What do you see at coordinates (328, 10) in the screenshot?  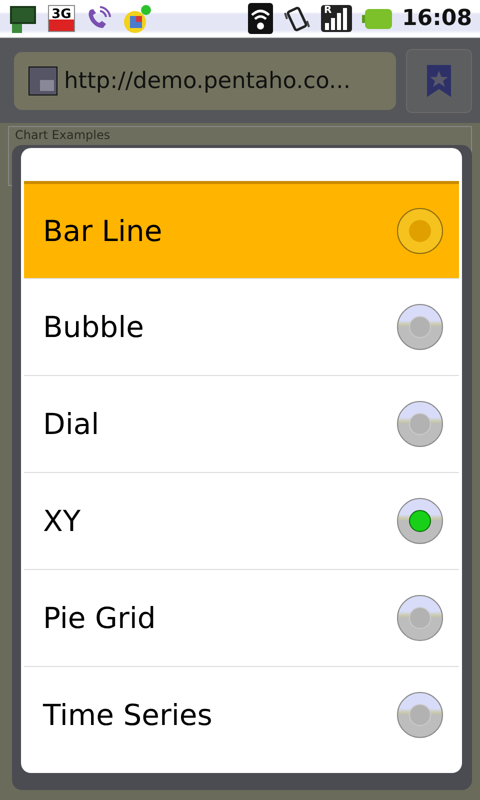 I see `roaming-label: R` at bounding box center [328, 10].